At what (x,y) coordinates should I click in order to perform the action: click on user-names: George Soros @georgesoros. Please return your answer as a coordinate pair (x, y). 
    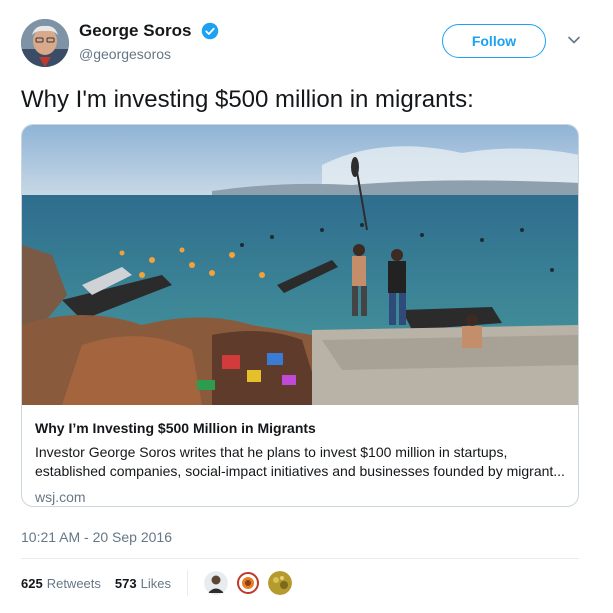
    Looking at the image, I should click on (149, 41).